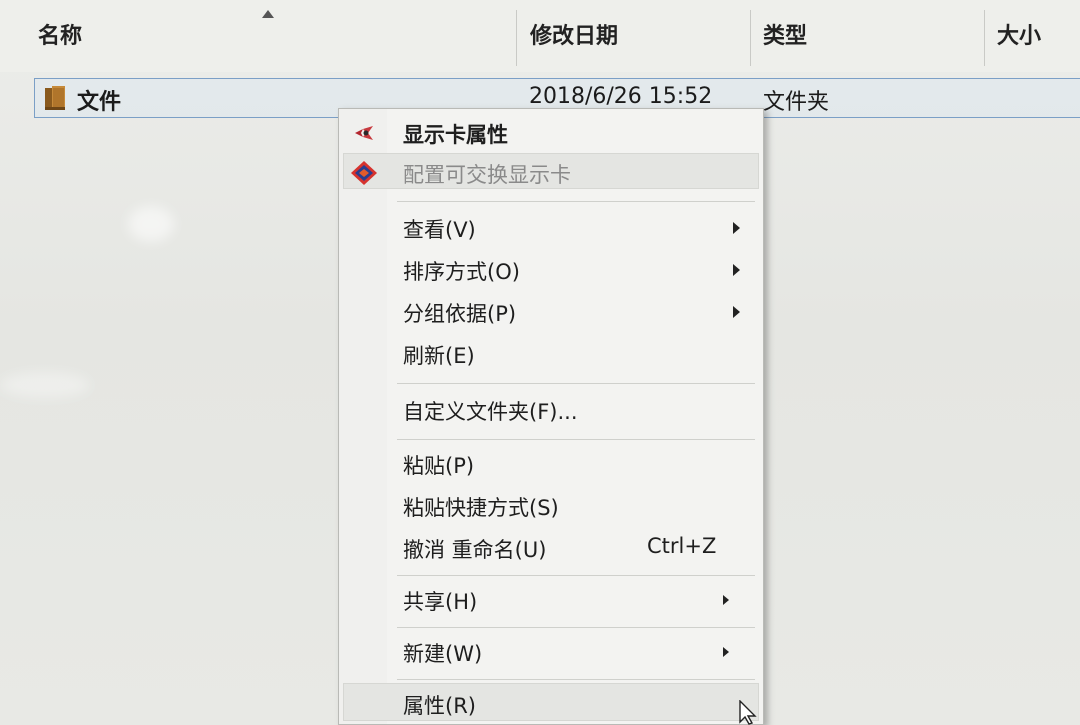  What do you see at coordinates (439, 466) in the screenshot?
I see `menu-label: 粘贴(P)` at bounding box center [439, 466].